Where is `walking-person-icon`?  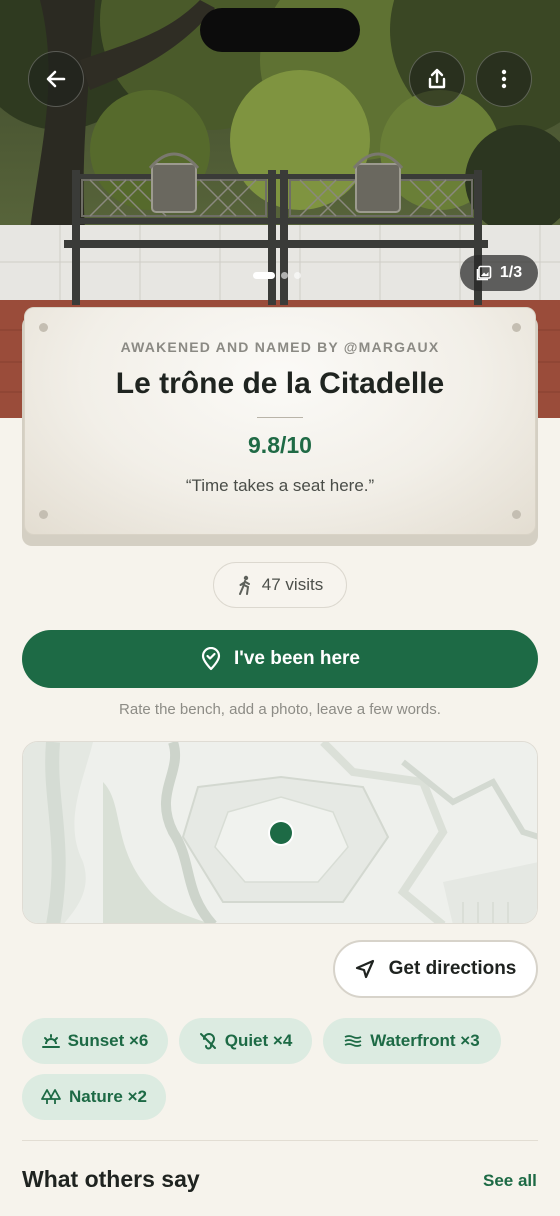 walking-person-icon is located at coordinates (244, 585).